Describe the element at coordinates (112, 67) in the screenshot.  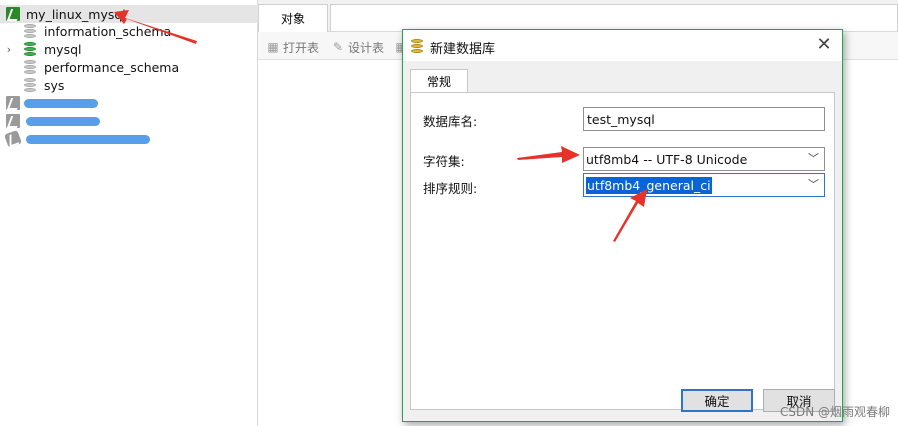
I see `database-label: performance_schema` at that location.